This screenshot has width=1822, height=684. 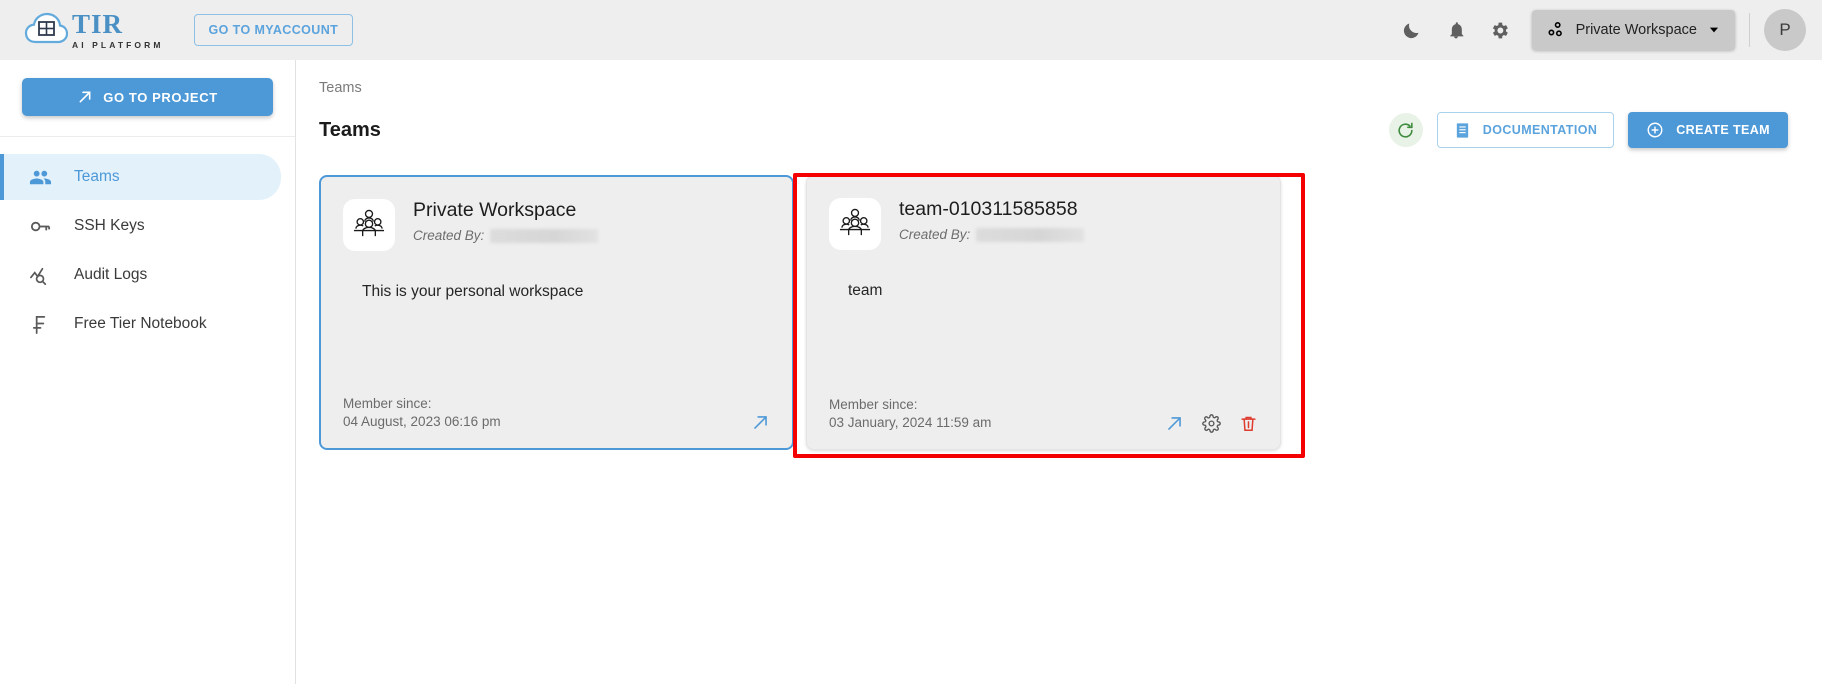 What do you see at coordinates (1714, 30) in the screenshot?
I see `chevron-down-icon` at bounding box center [1714, 30].